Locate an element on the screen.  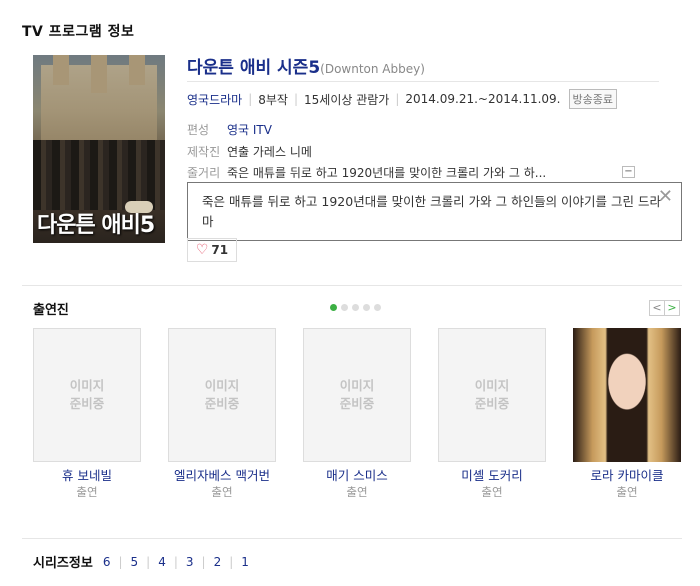
like-button: ♡ 71 is located at coordinates (212, 250).